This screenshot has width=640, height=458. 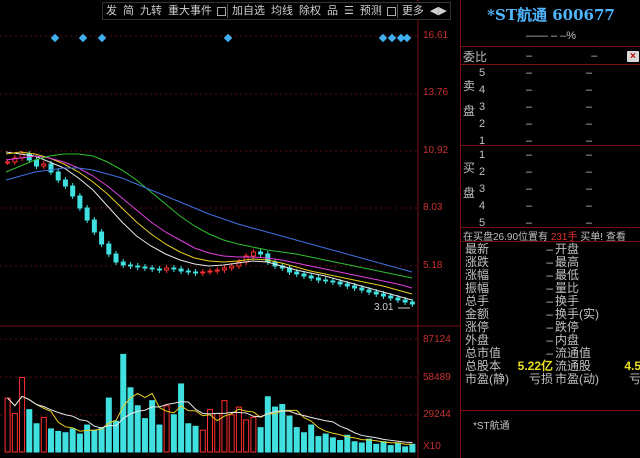 I want to click on sell-volume: –, so click(x=589, y=89).